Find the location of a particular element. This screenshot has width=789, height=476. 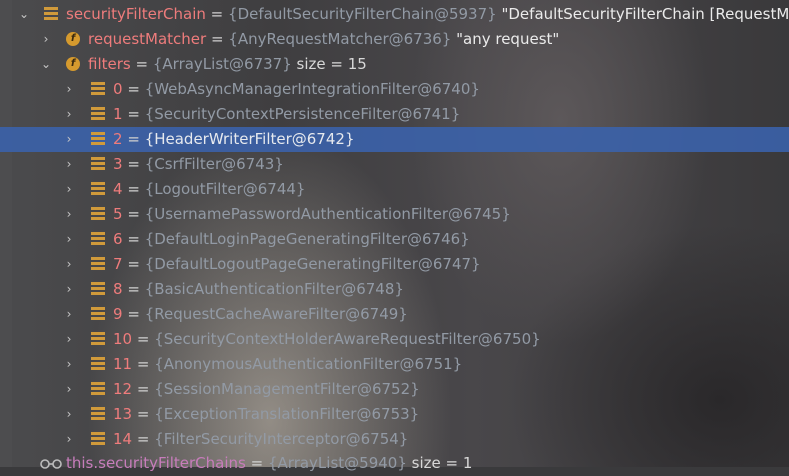

filter-item-row: › 3 = {CsrfFilter@6743} is located at coordinates (394, 164).